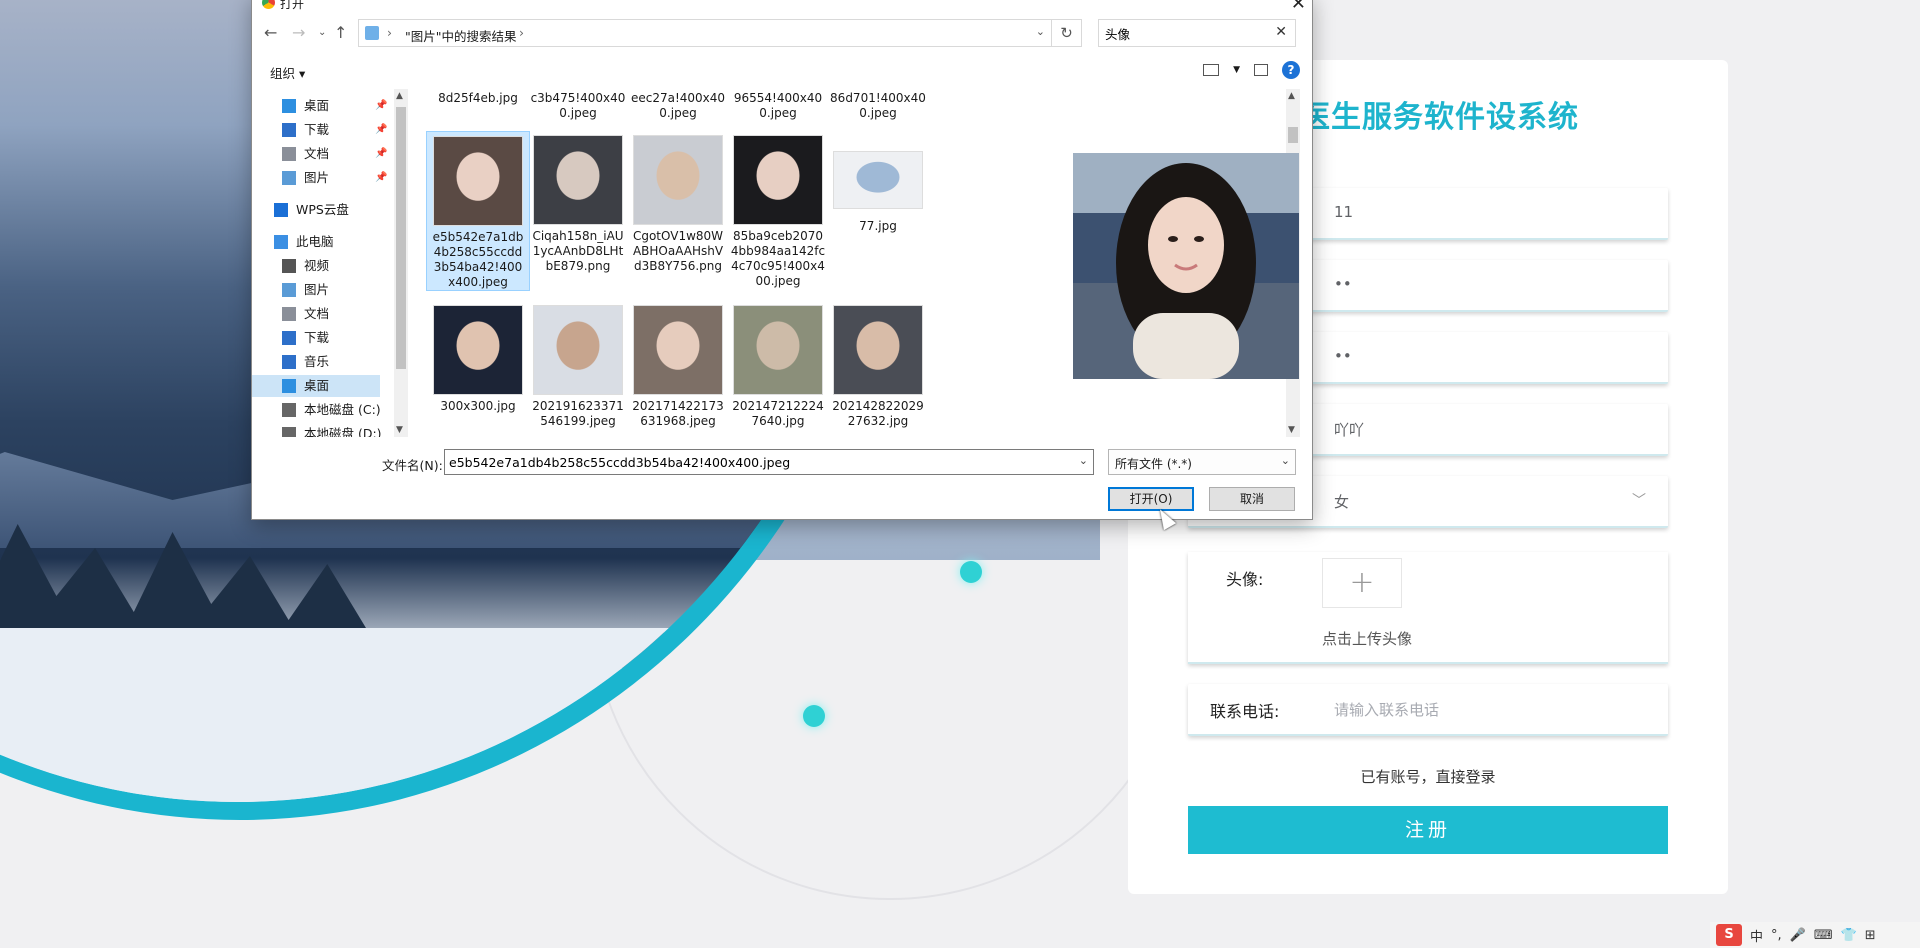 Image resolution: width=1920 pixels, height=948 pixels. Describe the element at coordinates (1298, 7) in the screenshot. I see `close-icon: ✕` at that location.